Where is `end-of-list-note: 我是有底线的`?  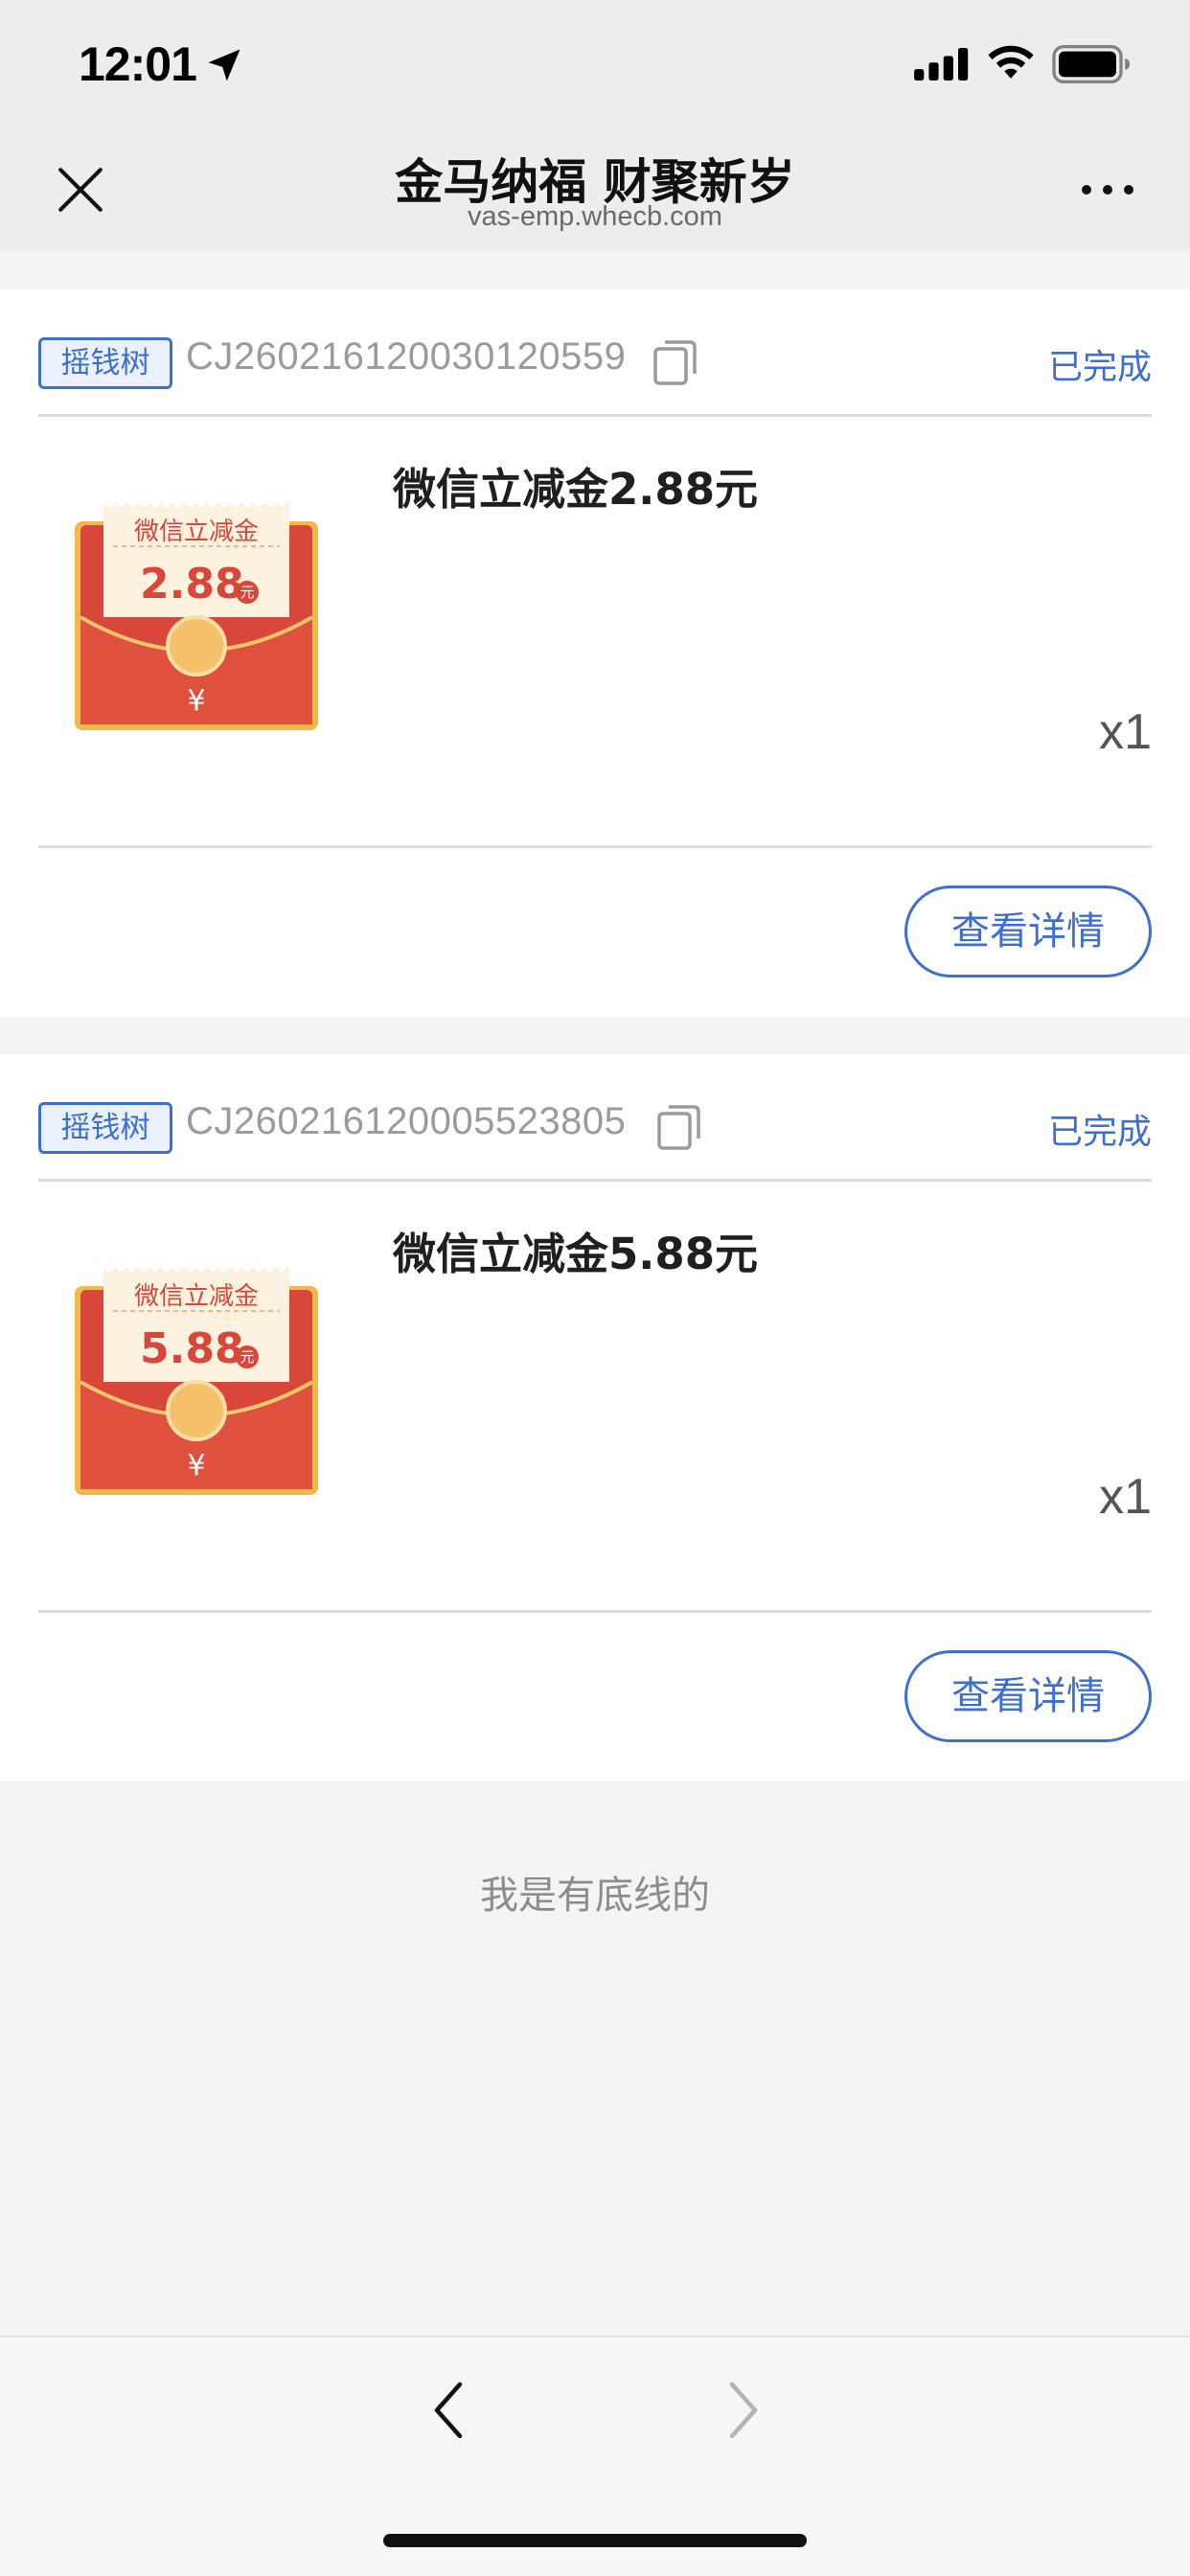
end-of-list-note: 我是有底线的 is located at coordinates (595, 1896).